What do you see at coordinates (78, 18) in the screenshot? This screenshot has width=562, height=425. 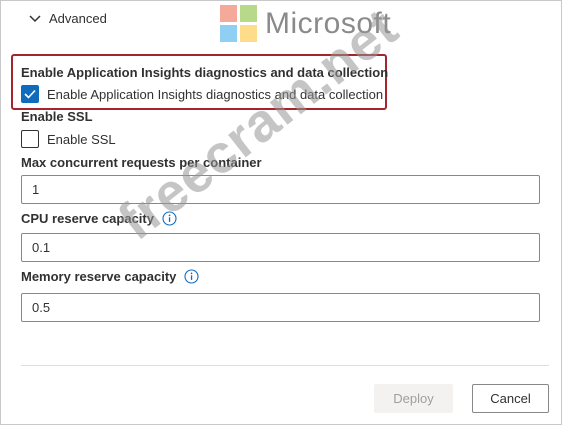 I see `advanced-label: Advanced` at bounding box center [78, 18].